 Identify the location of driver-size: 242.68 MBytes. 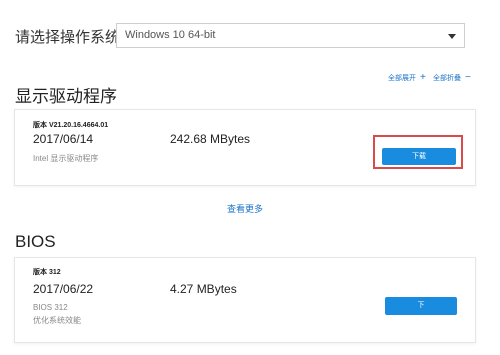
(210, 139).